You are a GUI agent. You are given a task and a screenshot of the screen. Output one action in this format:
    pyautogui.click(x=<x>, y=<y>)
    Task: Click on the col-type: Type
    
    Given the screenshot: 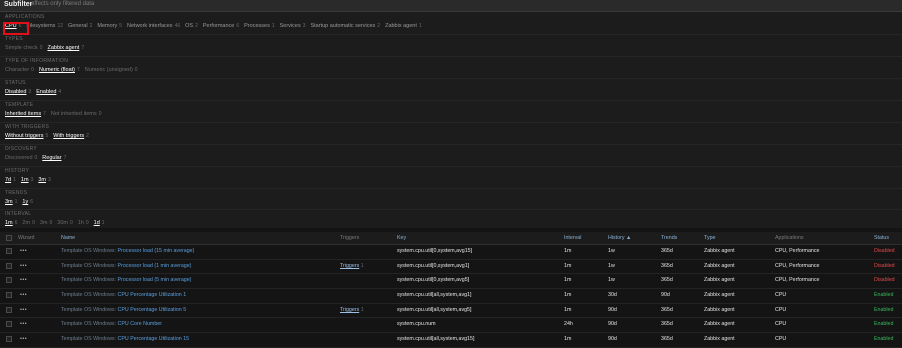 What is the action you would take?
    pyautogui.click(x=709, y=238)
    